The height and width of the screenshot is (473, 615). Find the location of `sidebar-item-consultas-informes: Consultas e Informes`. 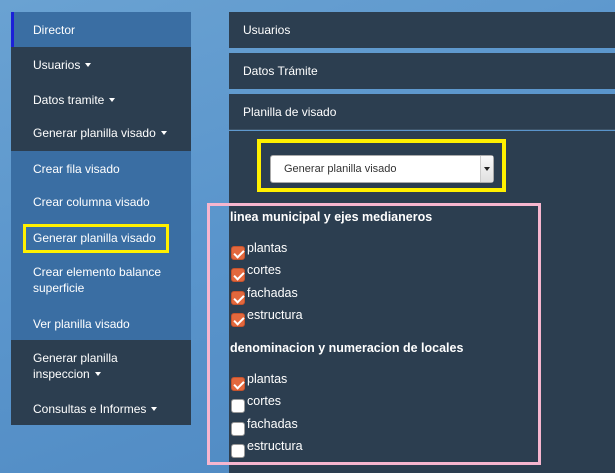

sidebar-item-consultas-informes: Consultas e Informes is located at coordinates (101, 409).